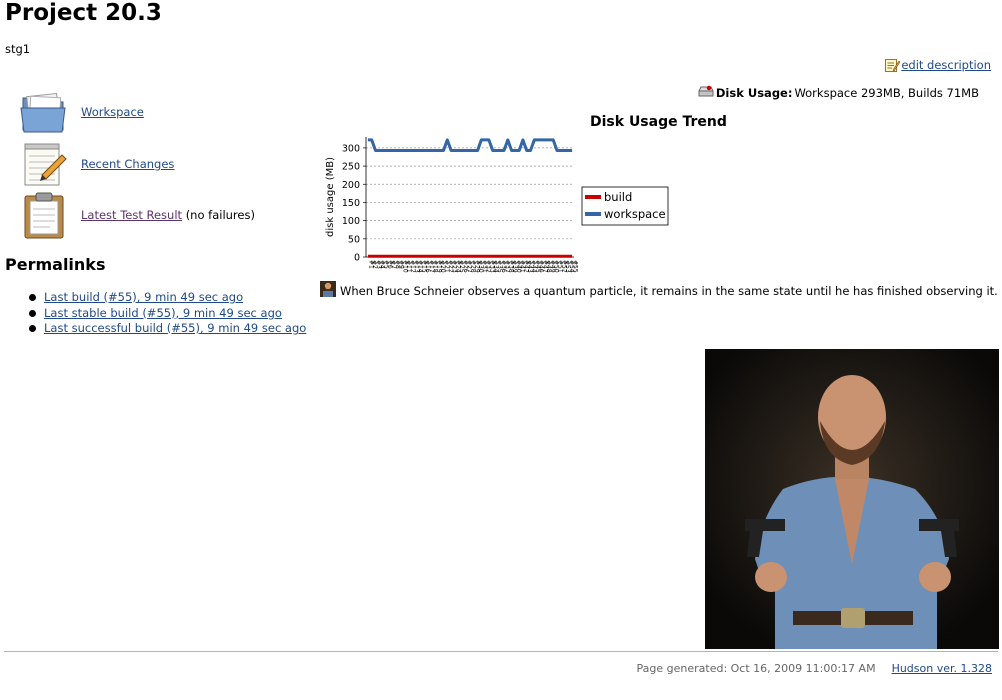  Describe the element at coordinates (112, 112) in the screenshot. I see `task-workspace-link: Workspace` at that location.